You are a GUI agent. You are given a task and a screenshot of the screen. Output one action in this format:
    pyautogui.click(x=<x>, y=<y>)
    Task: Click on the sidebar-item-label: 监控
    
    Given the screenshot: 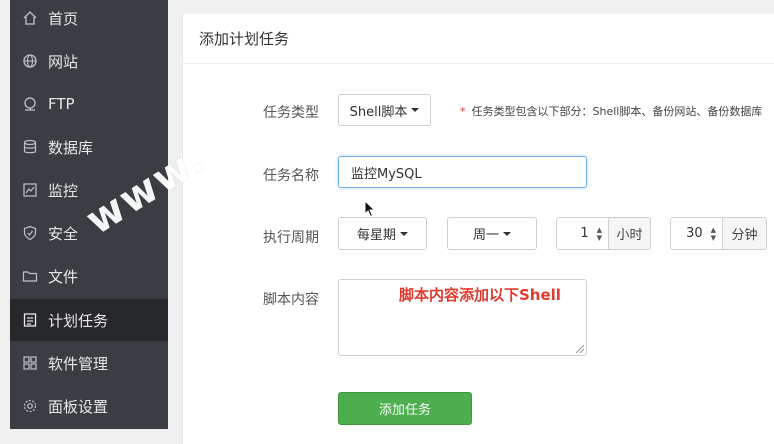 What is the action you would take?
    pyautogui.click(x=63, y=190)
    